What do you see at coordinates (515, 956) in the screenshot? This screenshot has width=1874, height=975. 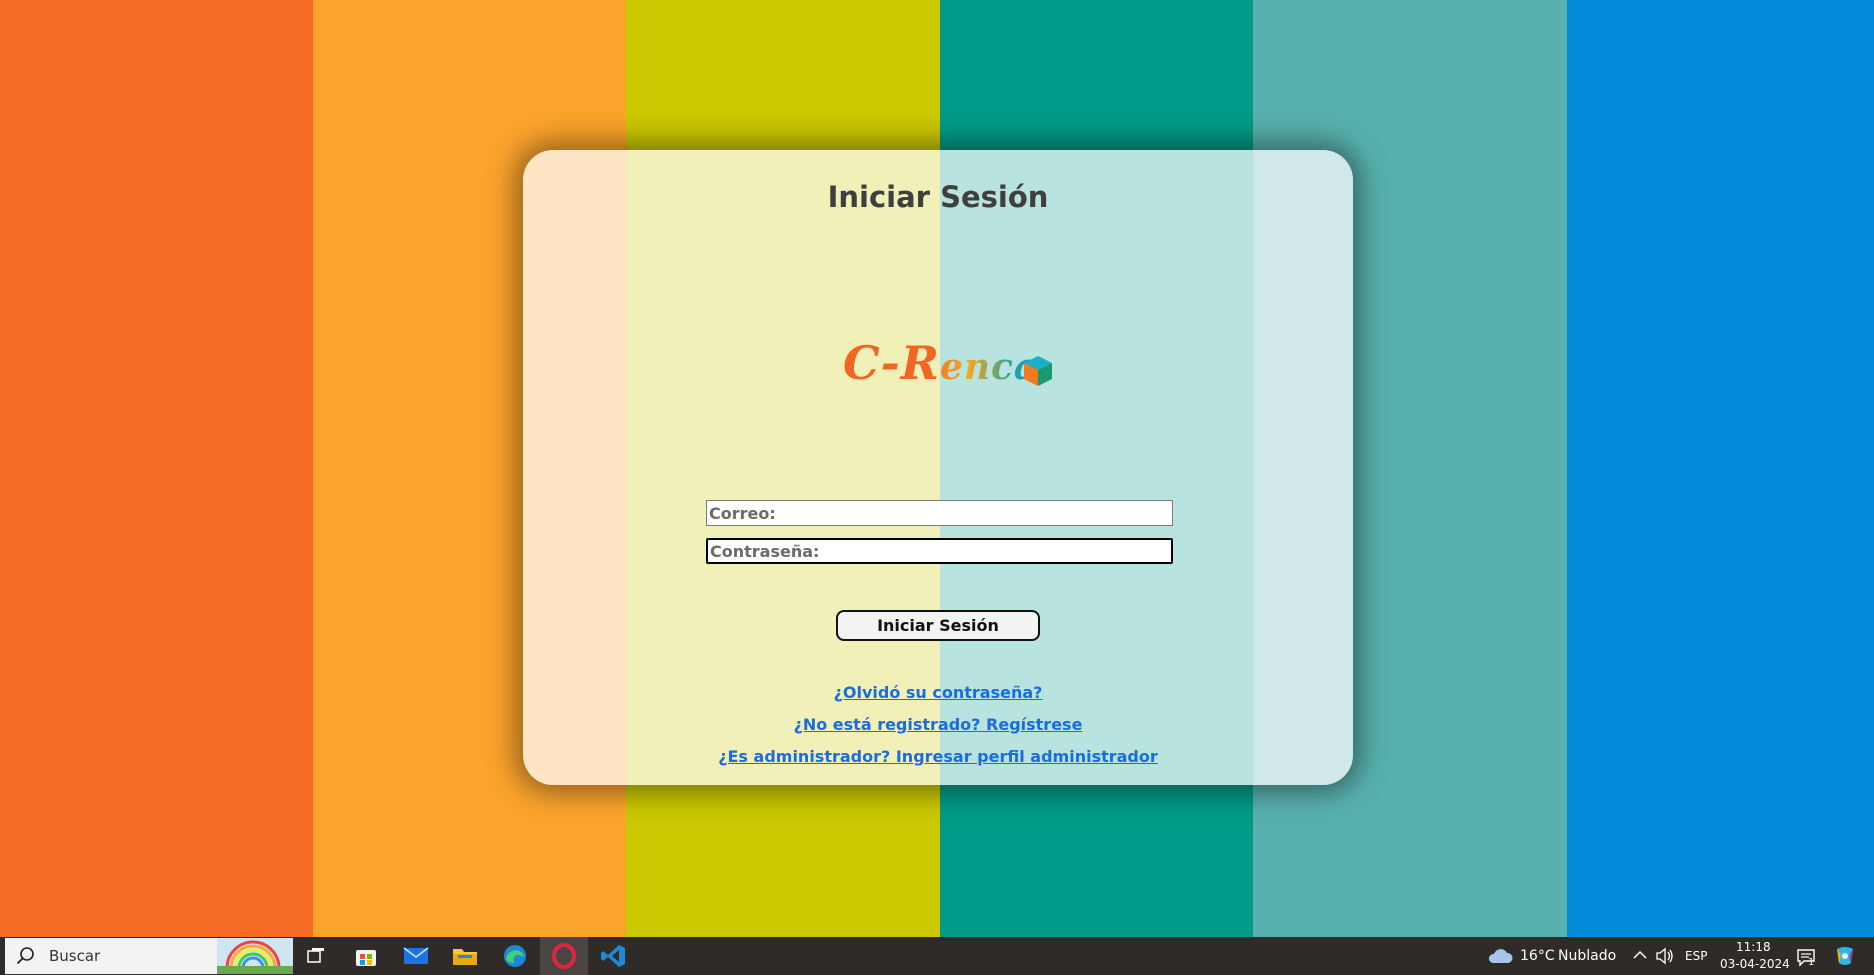 I see `edge-icon` at bounding box center [515, 956].